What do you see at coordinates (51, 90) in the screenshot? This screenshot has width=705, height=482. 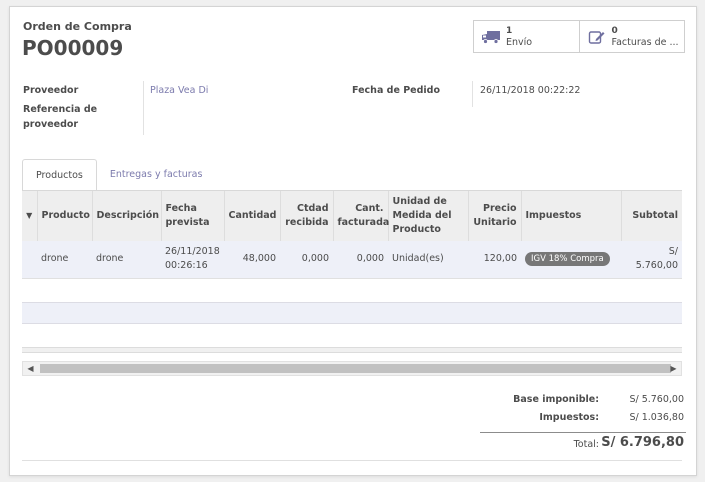 I see `vendor-label: Proveedor` at bounding box center [51, 90].